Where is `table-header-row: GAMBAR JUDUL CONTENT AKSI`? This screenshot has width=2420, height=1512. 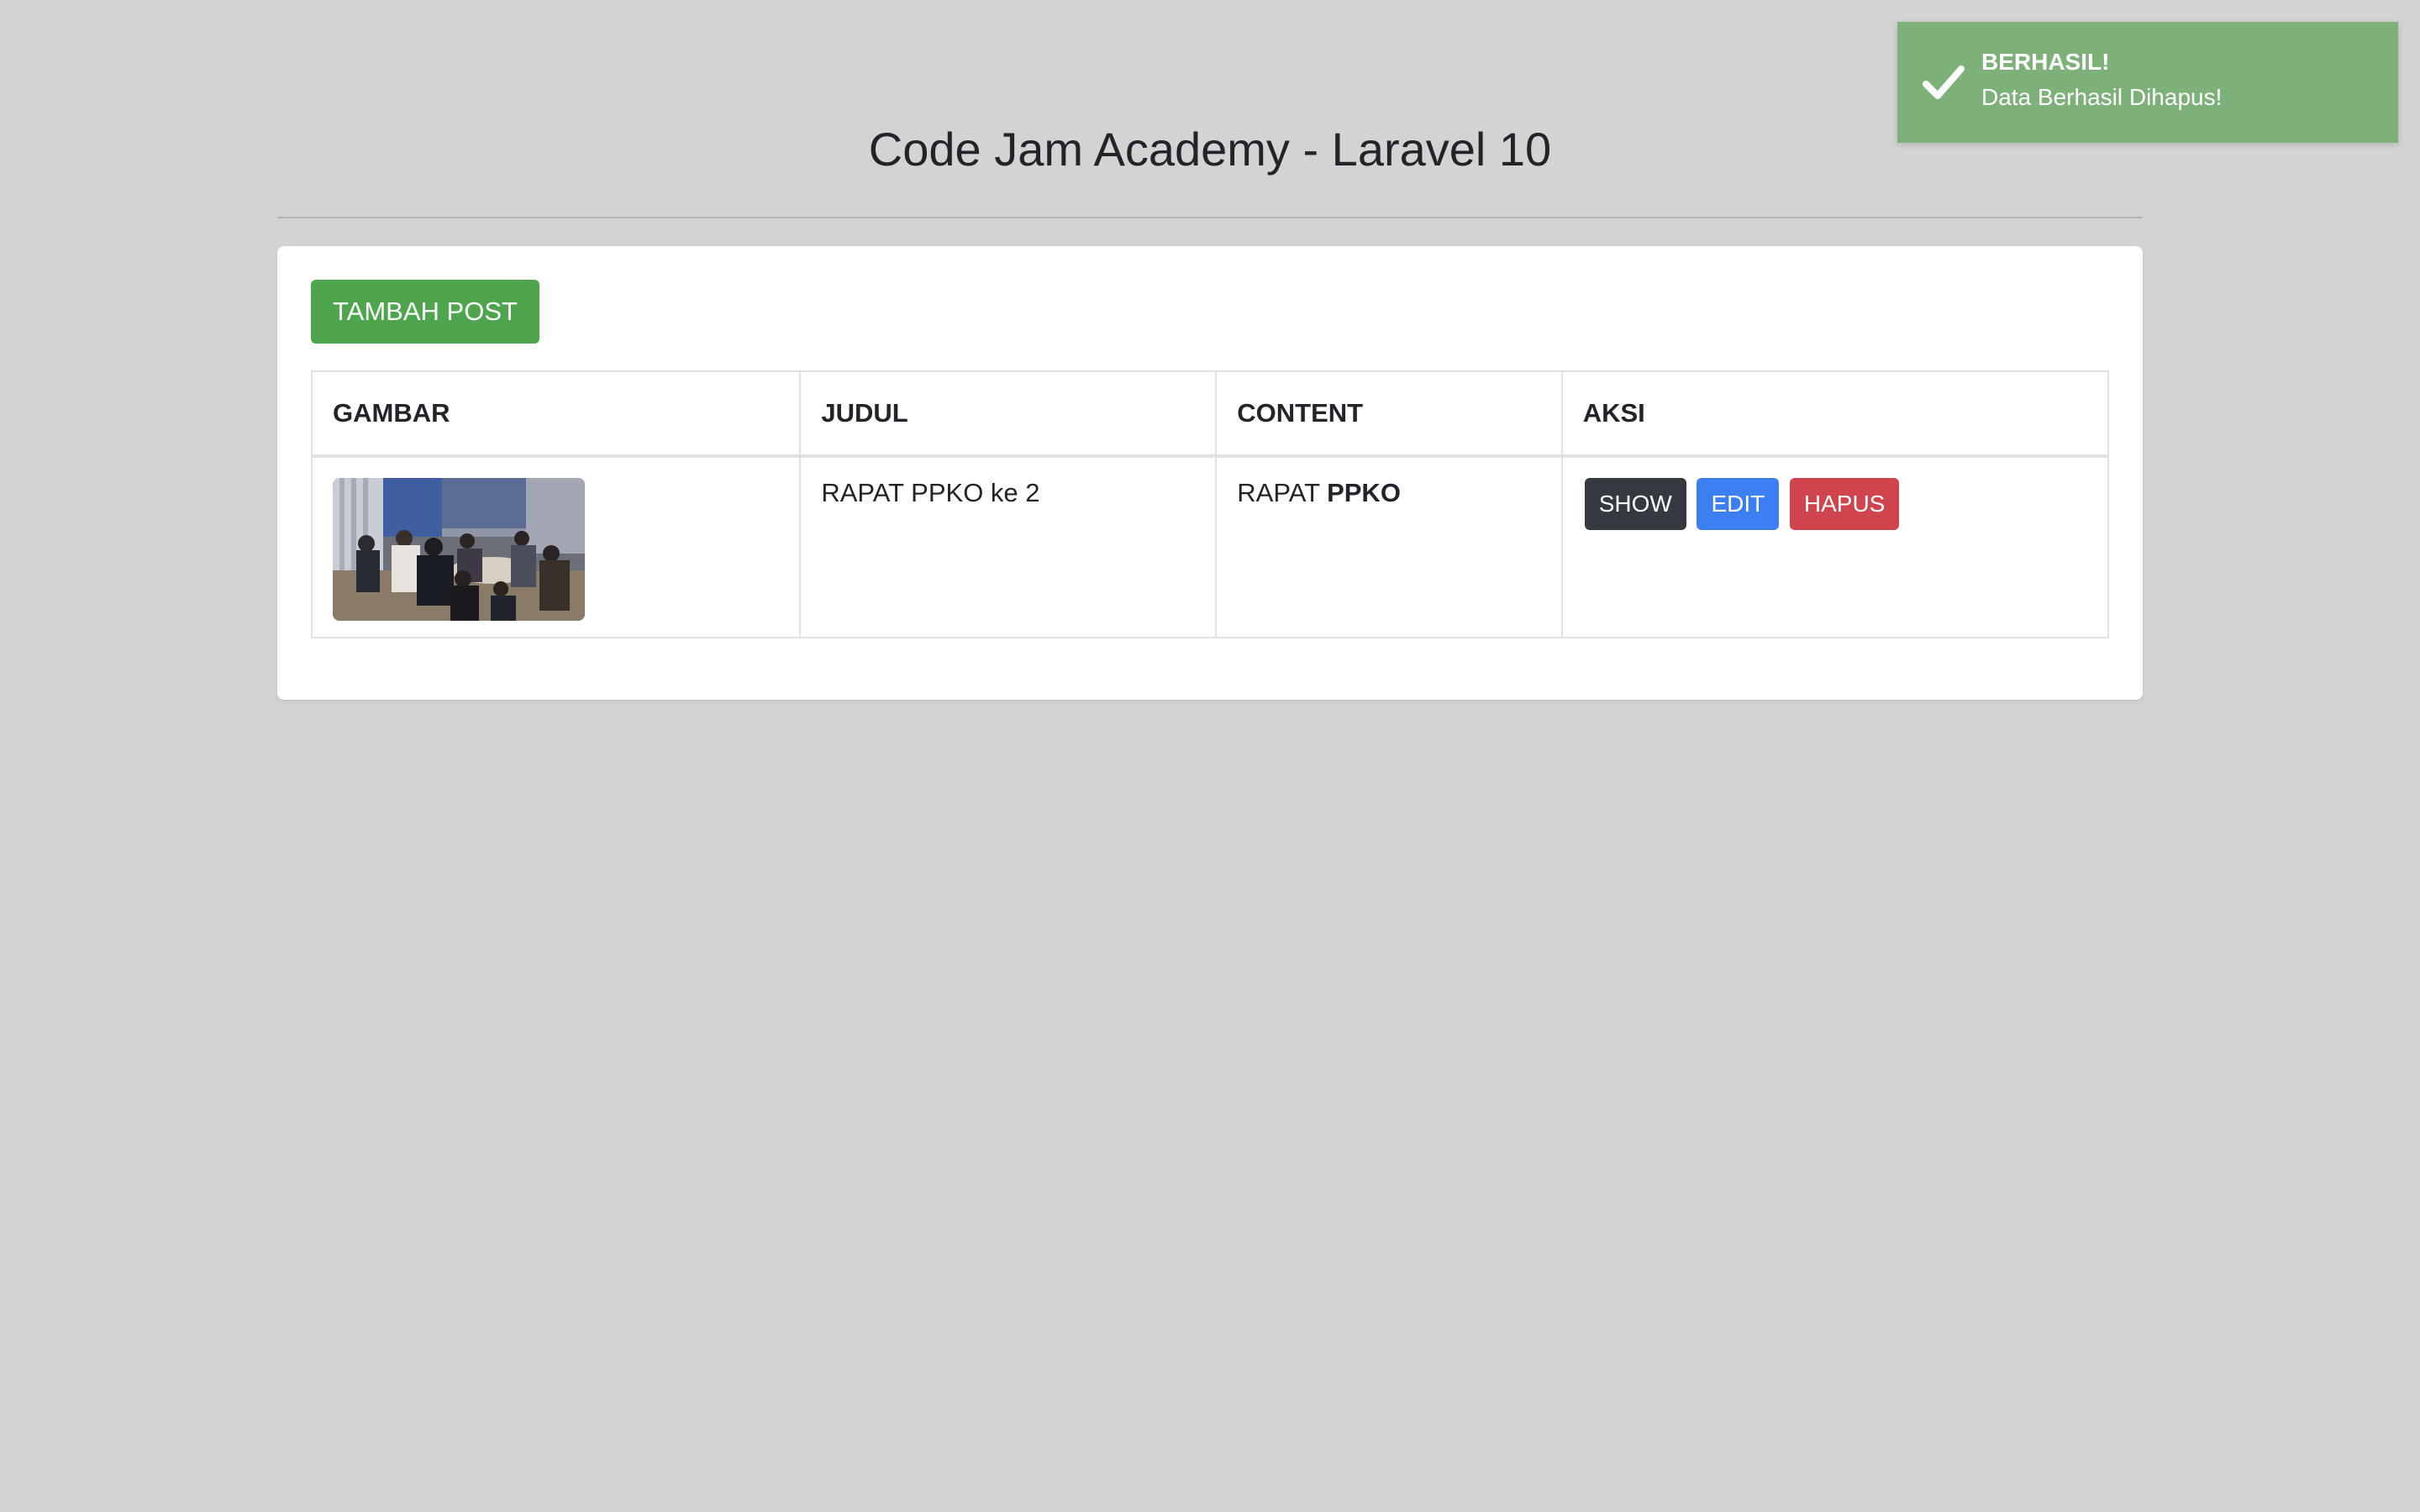
table-header-row: GAMBAR JUDUL CONTENT AKSI is located at coordinates (1210, 414).